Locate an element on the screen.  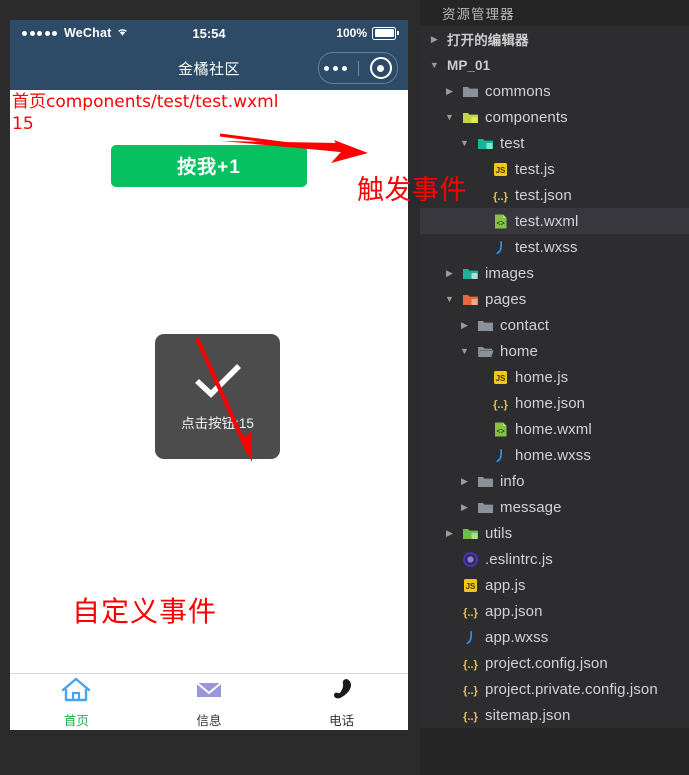
tab-phone: 电话 is located at coordinates (341, 702).